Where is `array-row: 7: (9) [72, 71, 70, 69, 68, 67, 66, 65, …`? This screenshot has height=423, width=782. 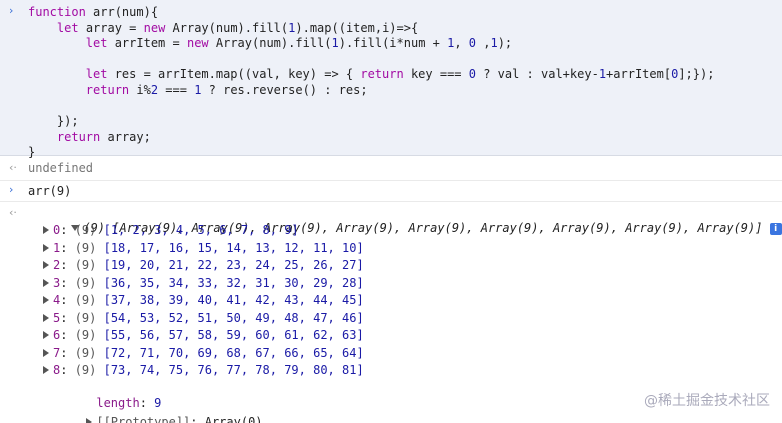 array-row: 7: (9) [72, 71, 70, 69, 68, 67, 66, 65, … is located at coordinates (203, 353).